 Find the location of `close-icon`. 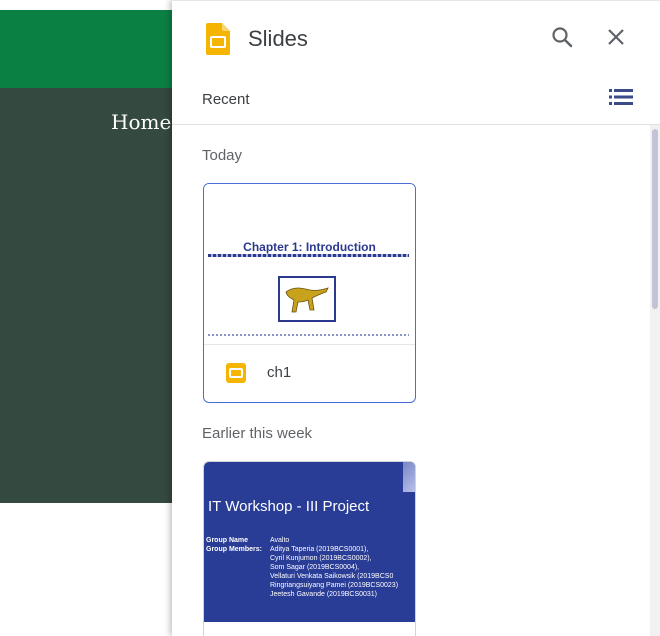

close-icon is located at coordinates (616, 39).